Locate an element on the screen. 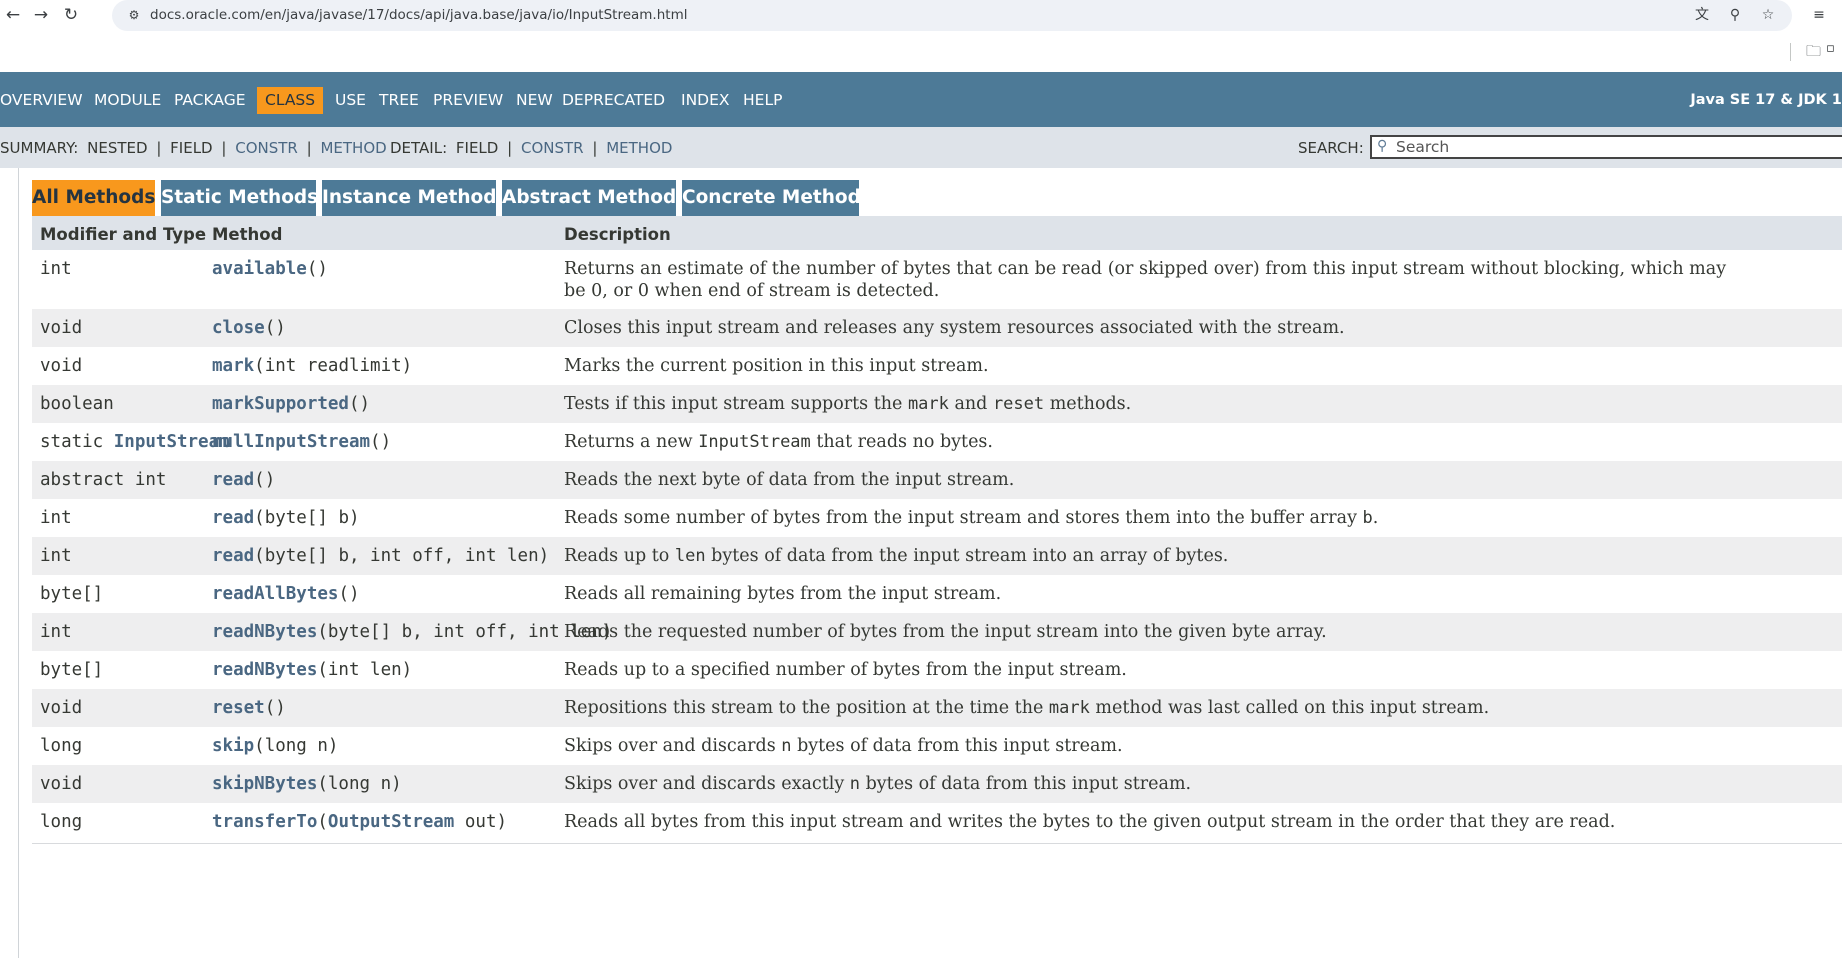 Image resolution: width=1842 pixels, height=958 pixels. type-text: int is located at coordinates (56, 556).